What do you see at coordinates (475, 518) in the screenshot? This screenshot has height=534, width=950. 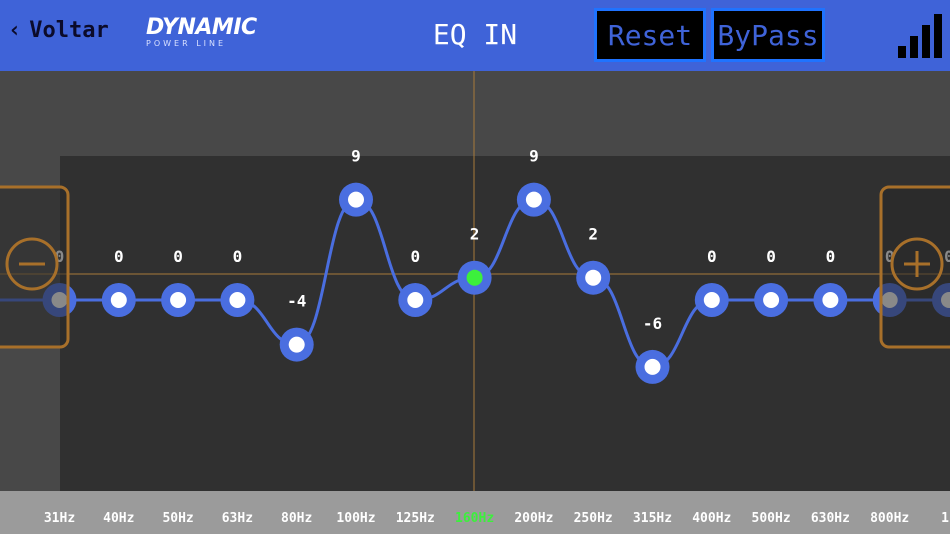 I see `freq-label-160Hz: 160Hz` at bounding box center [475, 518].